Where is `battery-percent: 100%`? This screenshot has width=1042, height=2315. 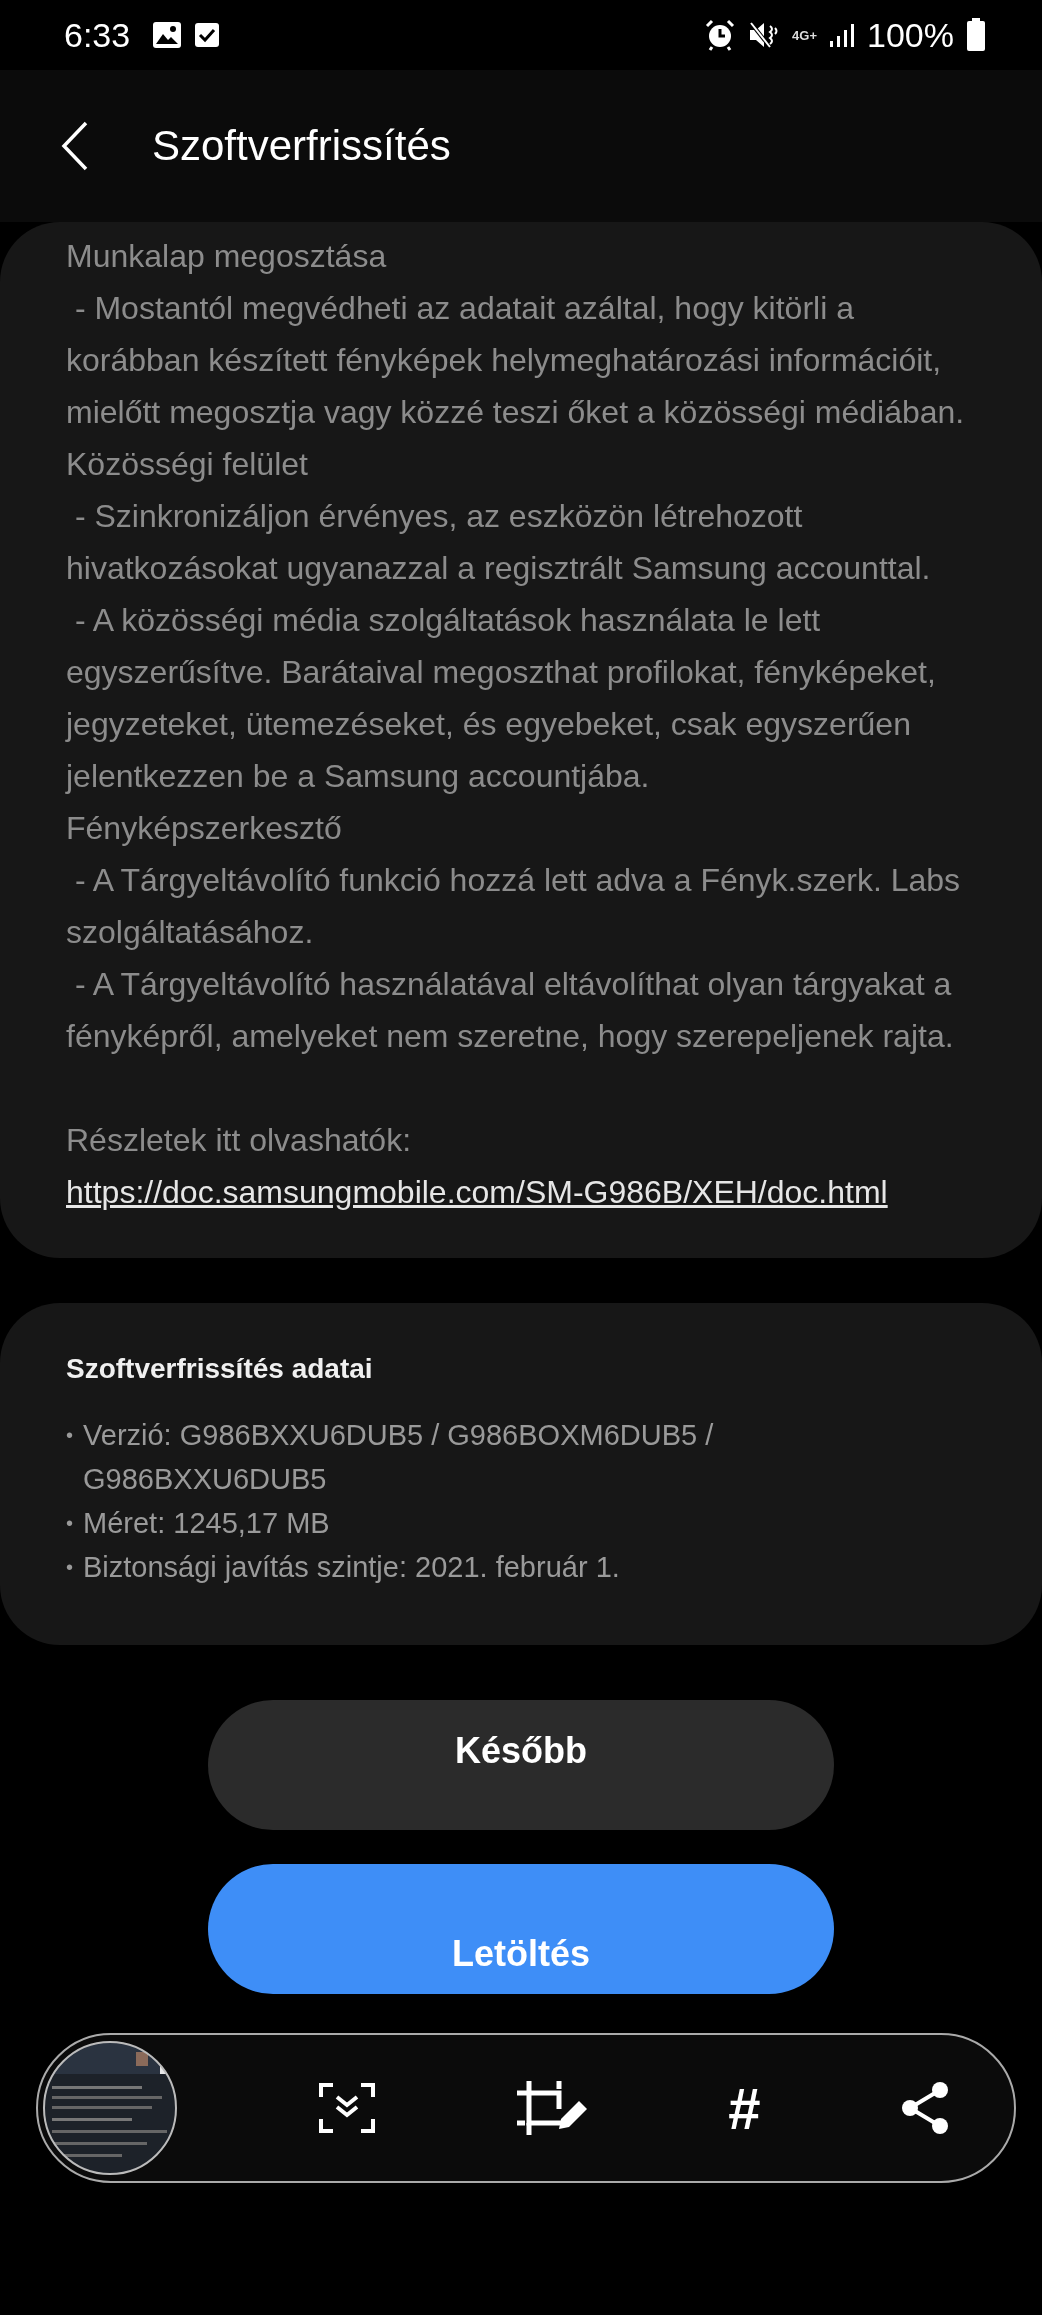
battery-percent: 100% is located at coordinates (910, 35).